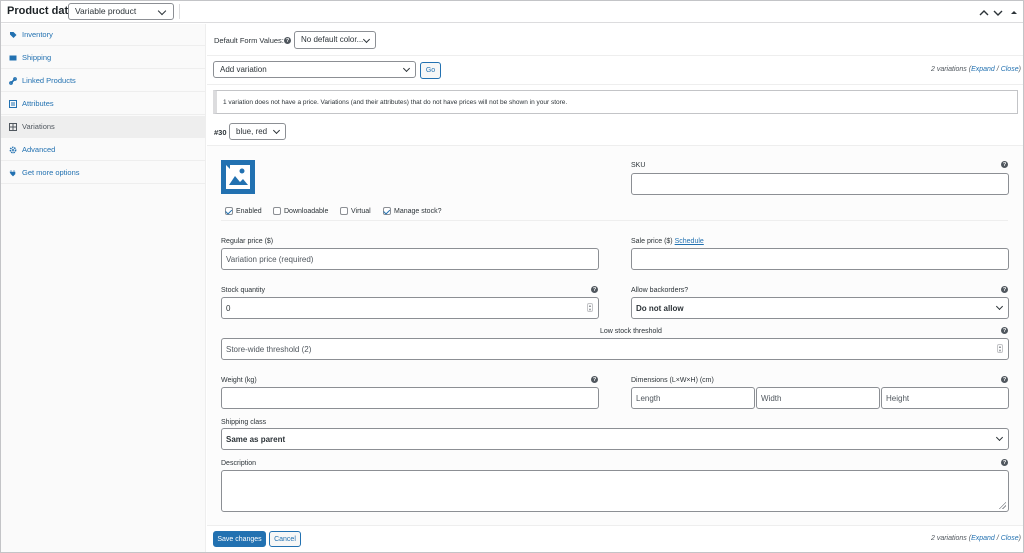  Describe the element at coordinates (615, 491) in the screenshot. I see `description-textarea` at that location.